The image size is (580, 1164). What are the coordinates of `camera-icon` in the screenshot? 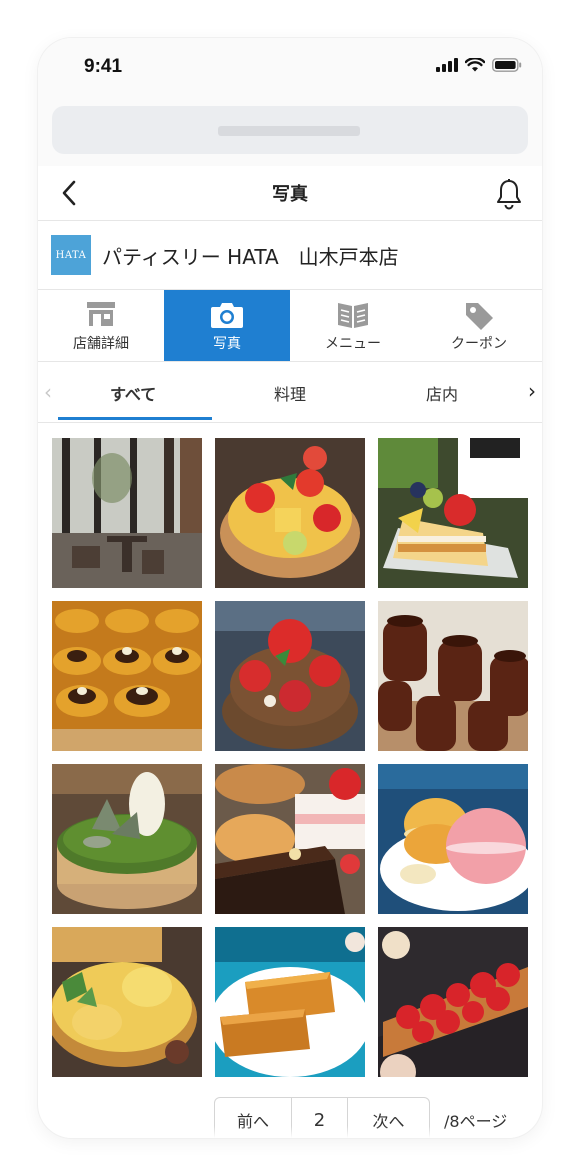 It's located at (227, 315).